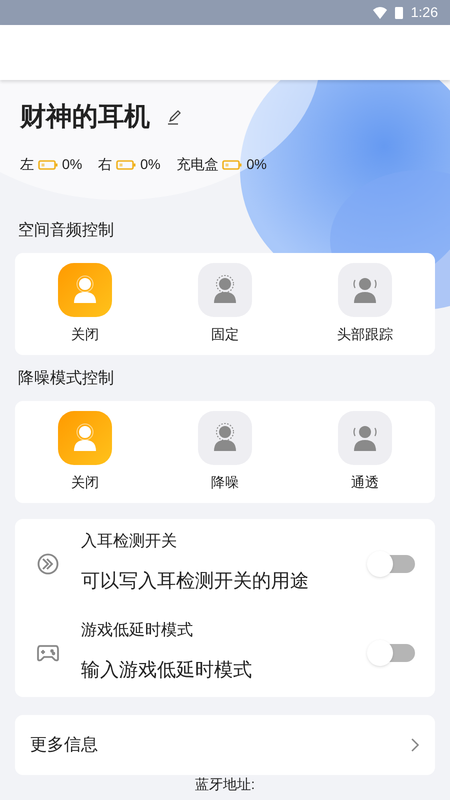 The height and width of the screenshot is (800, 450). I want to click on battery-status-icon, so click(398, 12).